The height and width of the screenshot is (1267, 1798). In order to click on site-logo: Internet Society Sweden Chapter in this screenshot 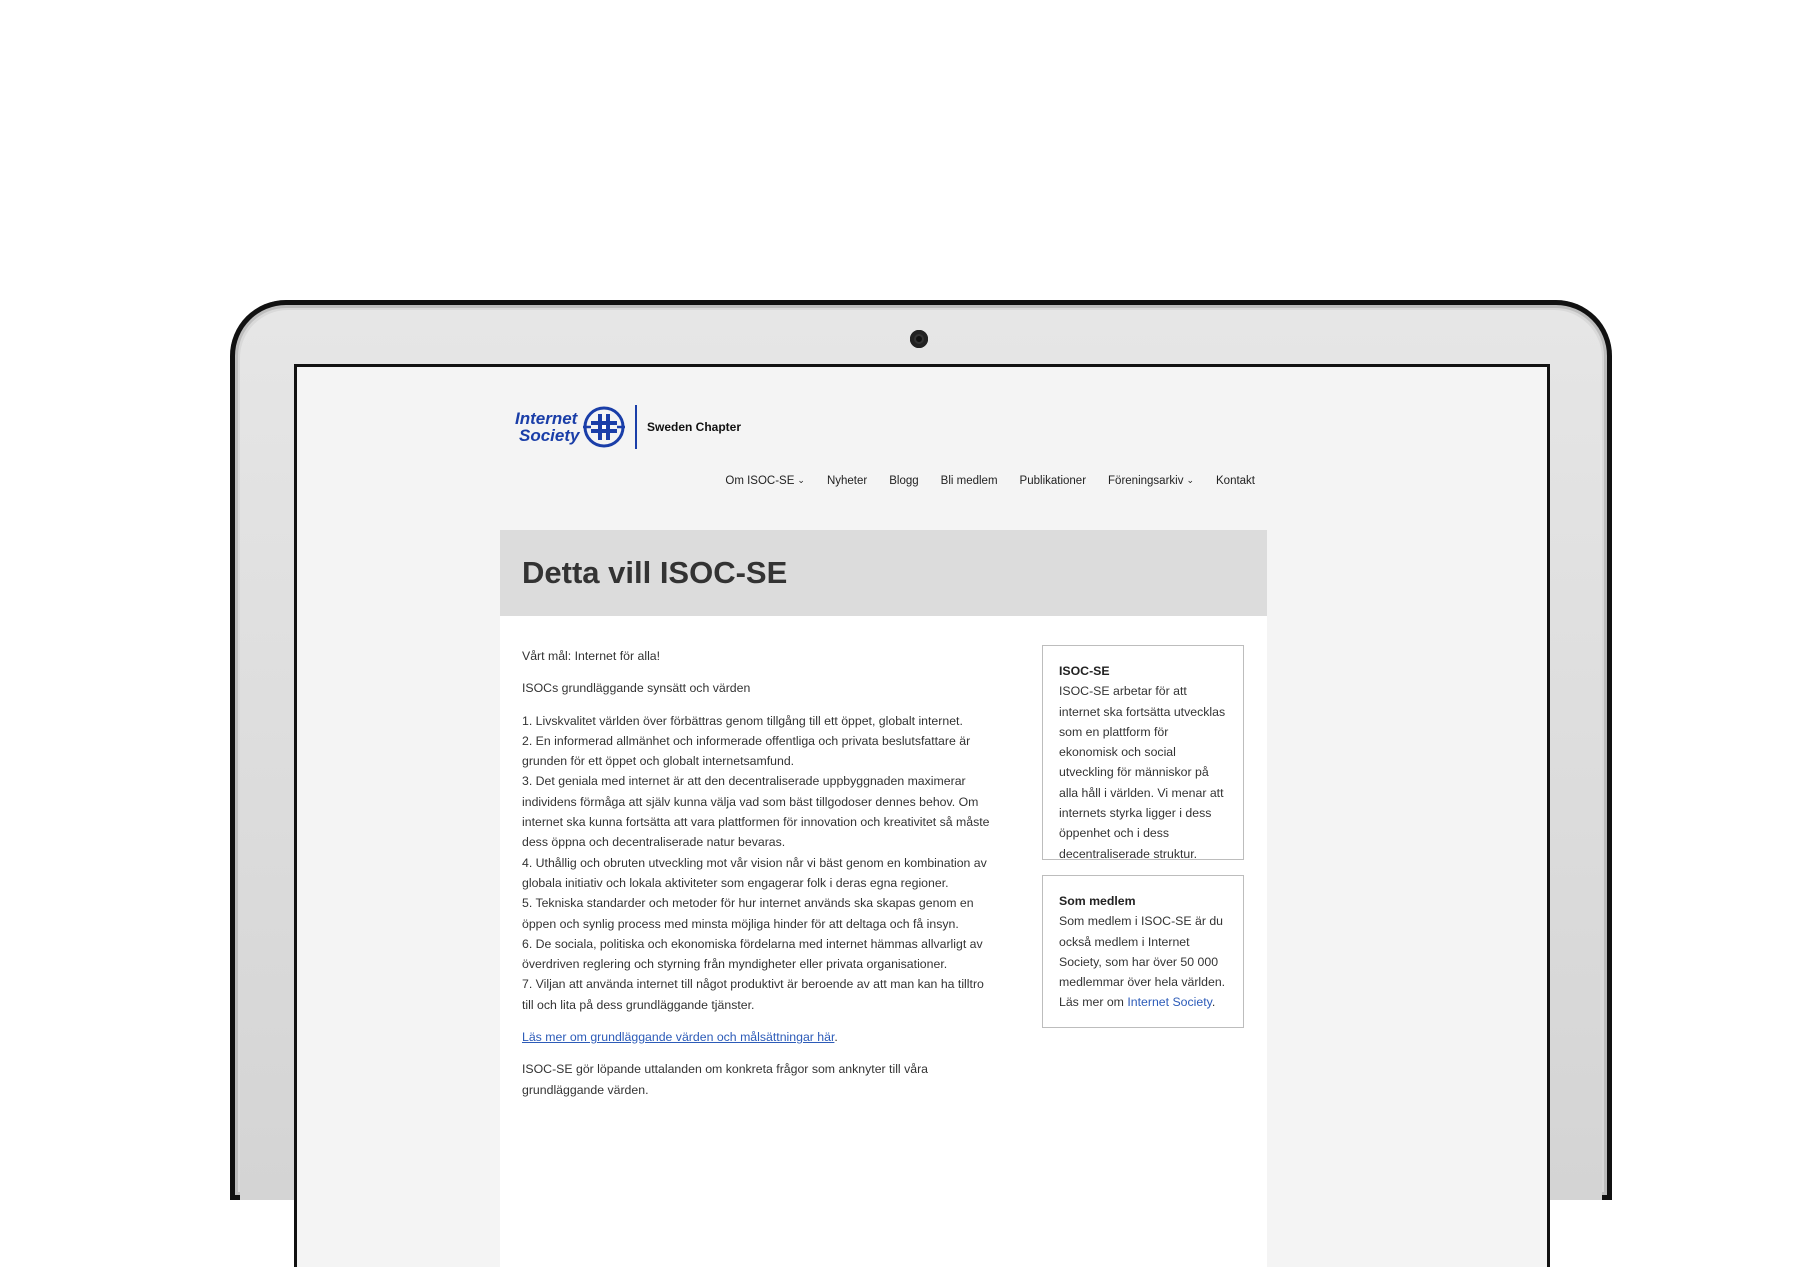, I will do `click(628, 427)`.